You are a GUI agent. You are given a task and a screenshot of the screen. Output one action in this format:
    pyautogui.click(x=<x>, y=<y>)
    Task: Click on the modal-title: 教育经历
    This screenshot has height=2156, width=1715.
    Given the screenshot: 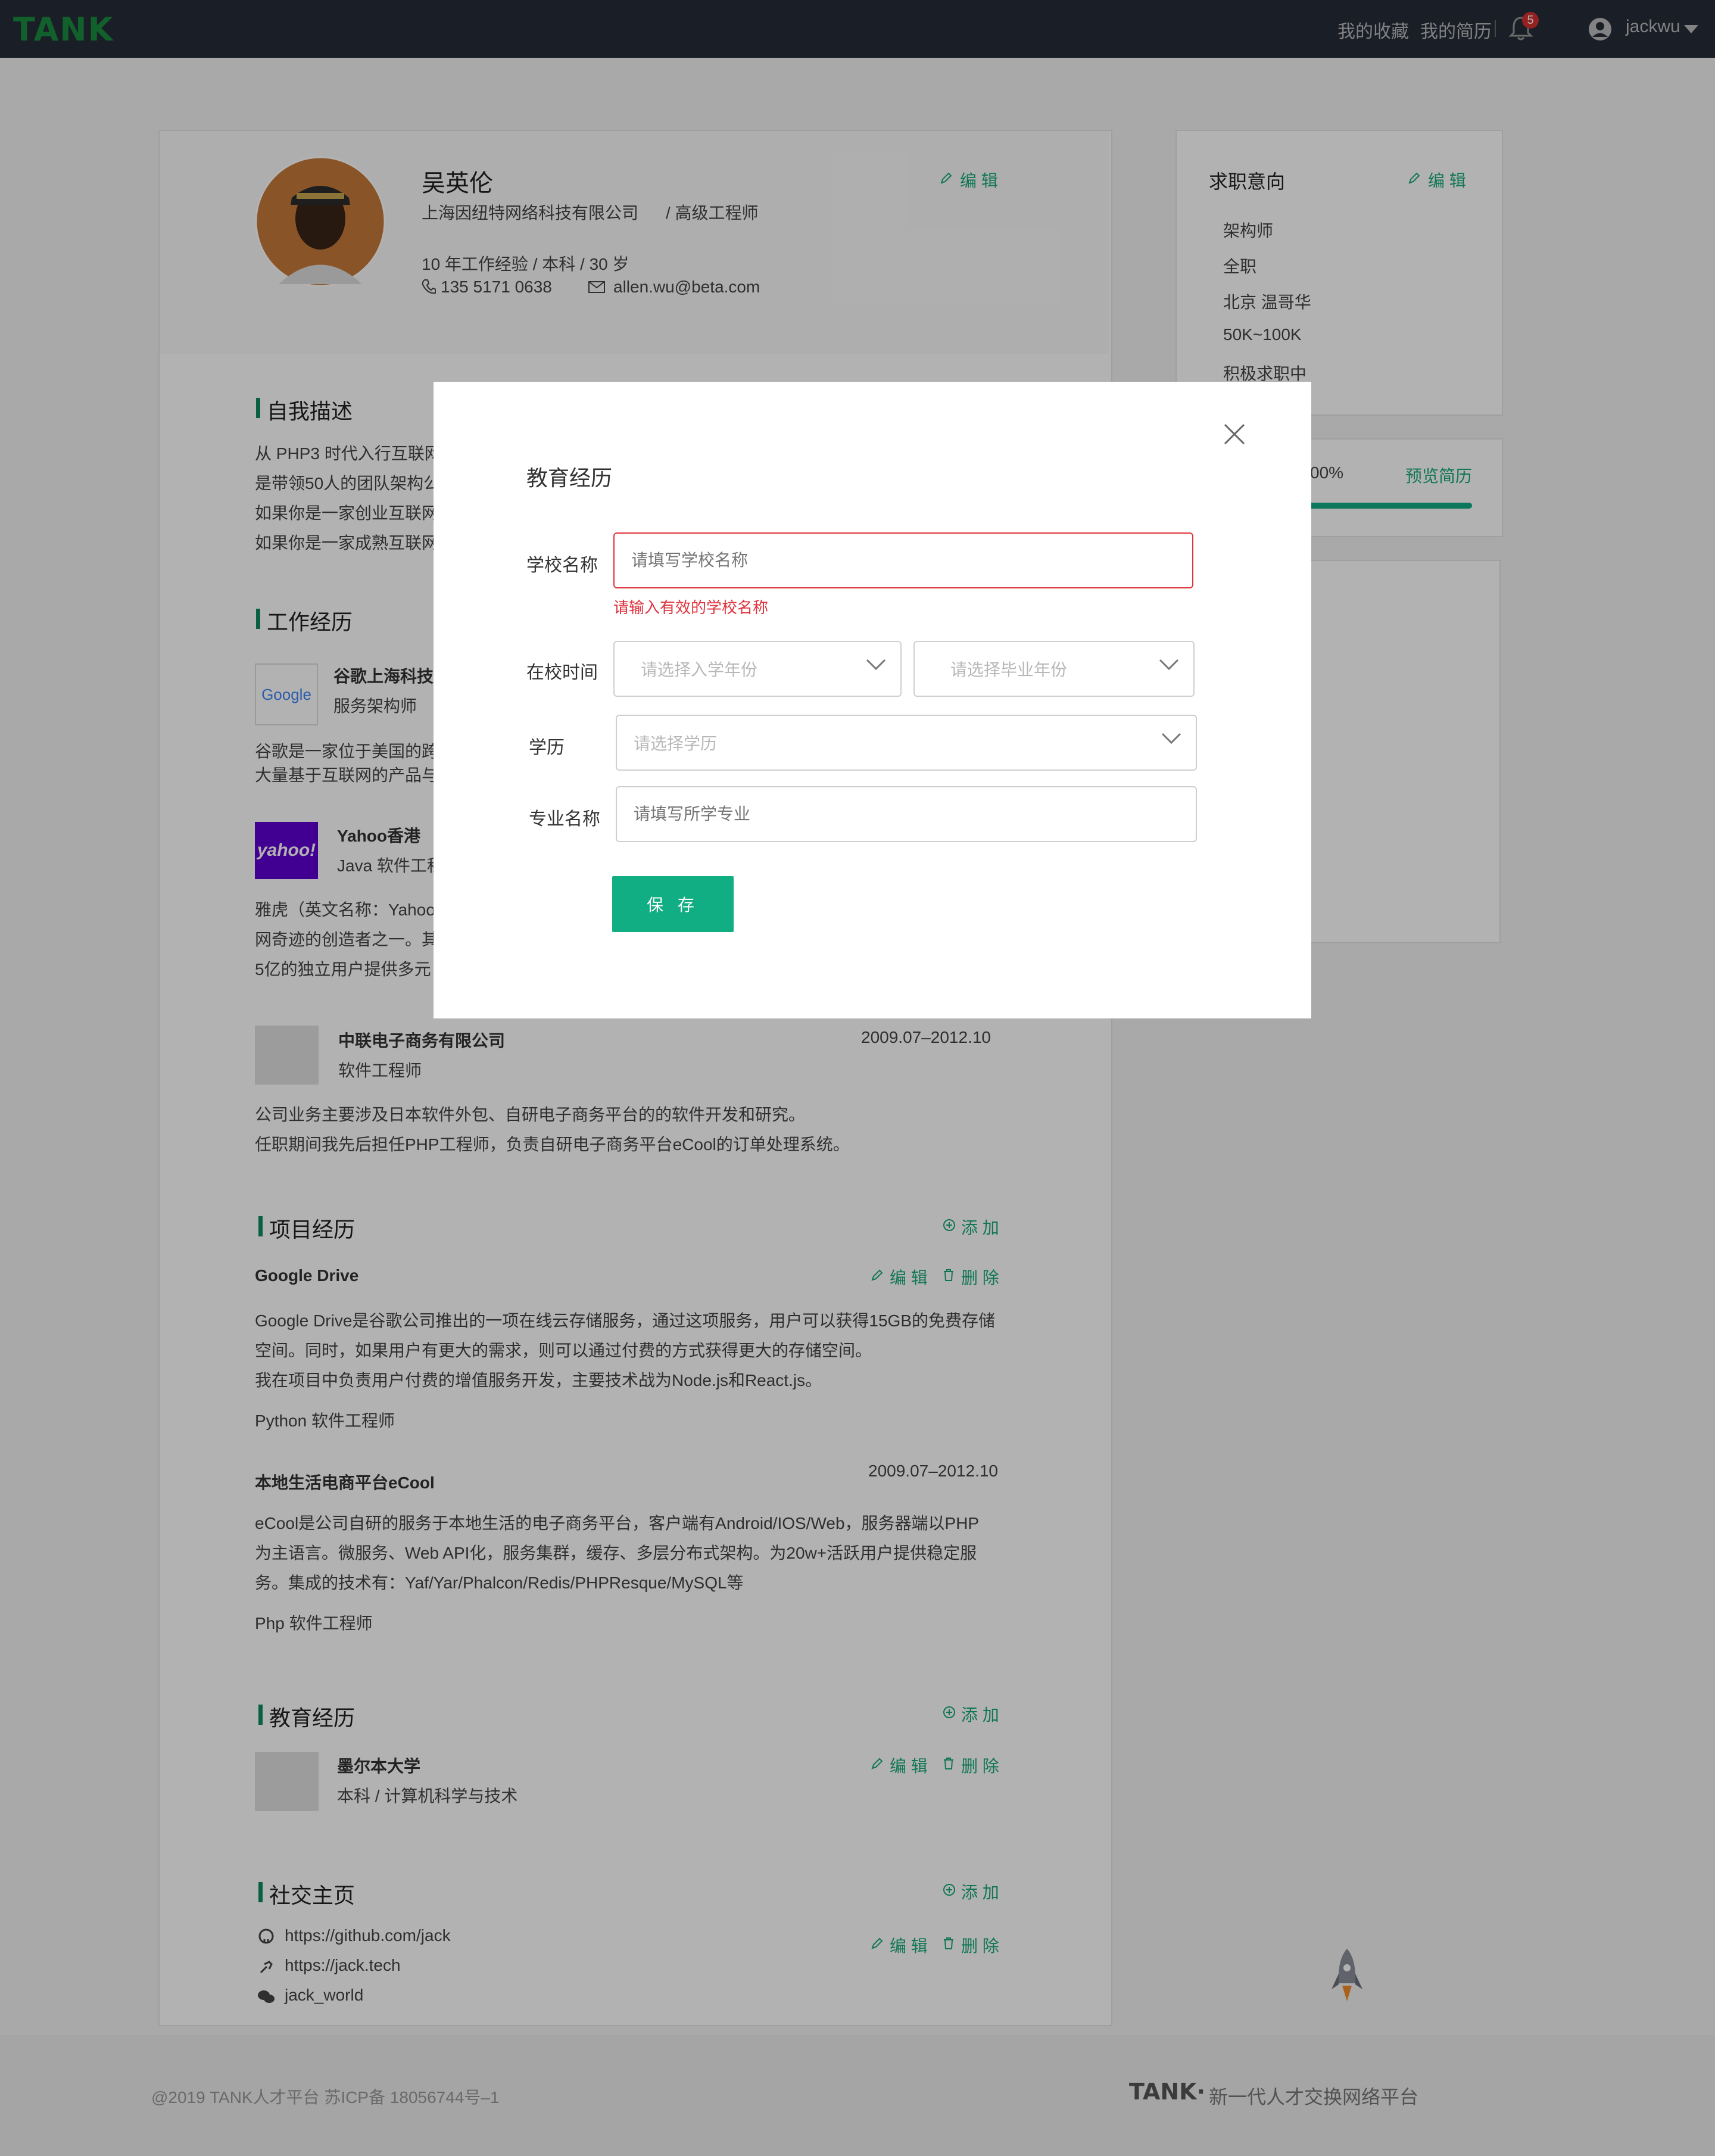 What is the action you would take?
    pyautogui.click(x=570, y=478)
    